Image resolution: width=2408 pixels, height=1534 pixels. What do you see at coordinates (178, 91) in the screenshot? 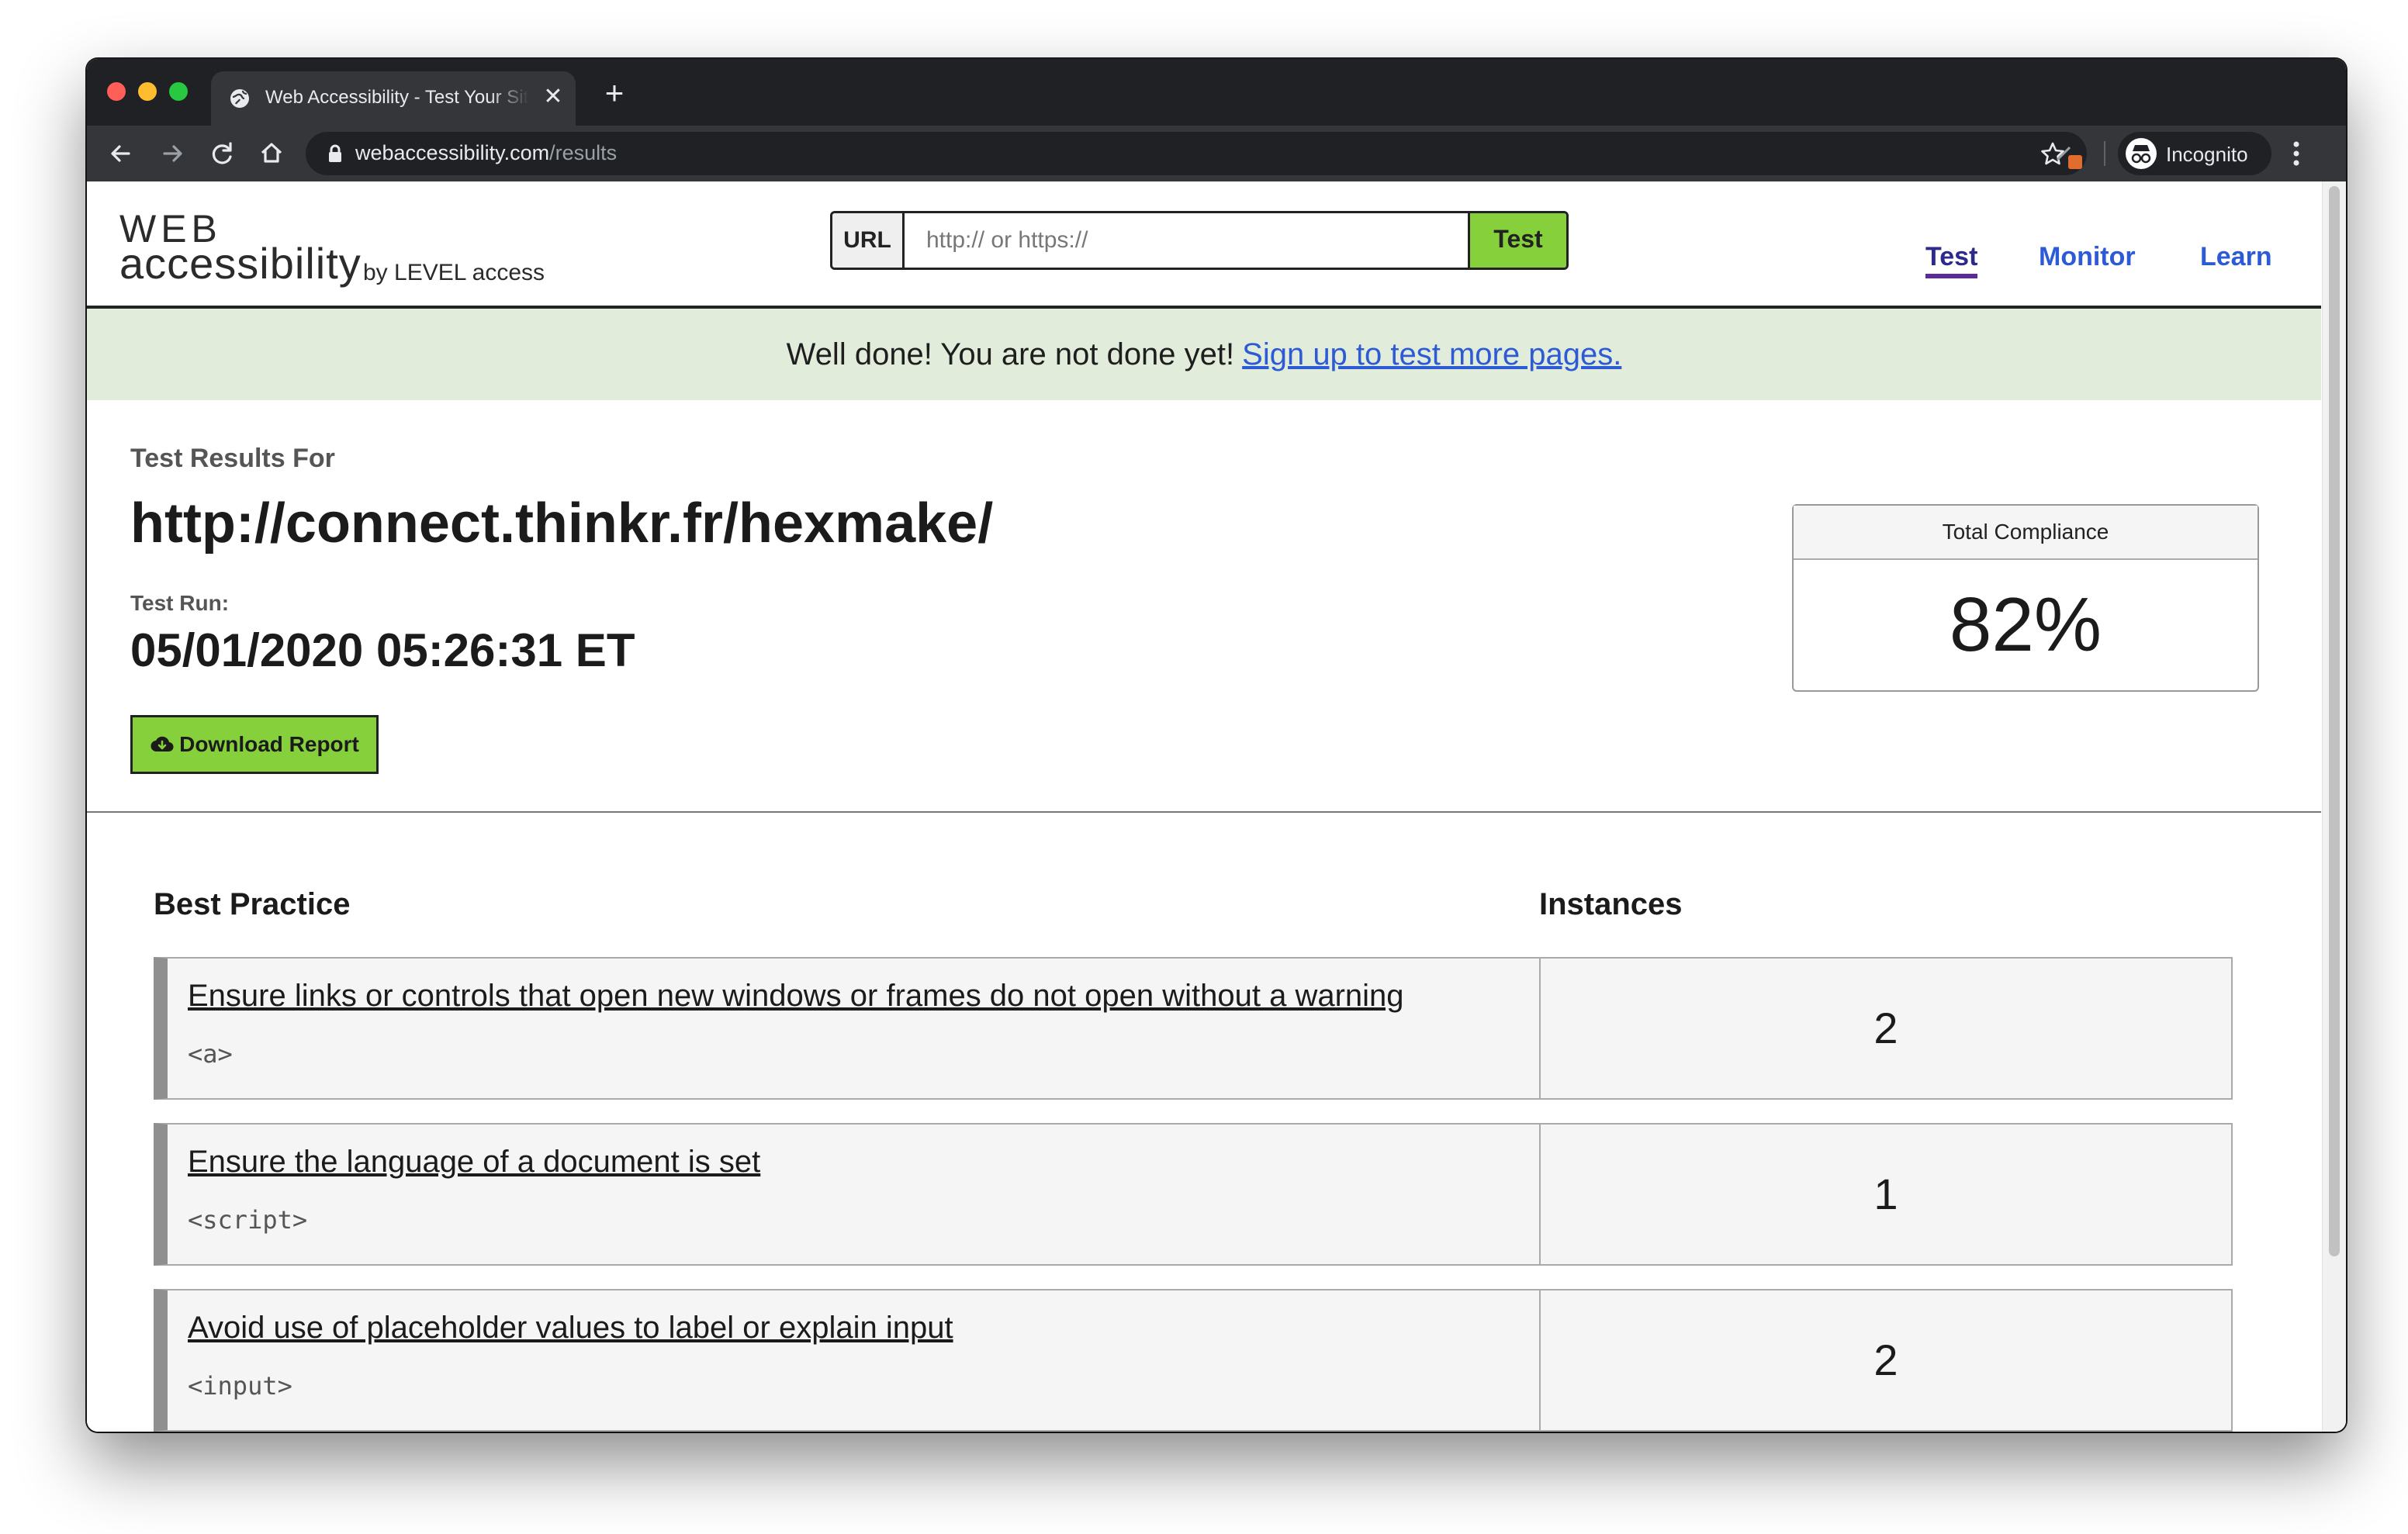
I see `maximize-window-button` at bounding box center [178, 91].